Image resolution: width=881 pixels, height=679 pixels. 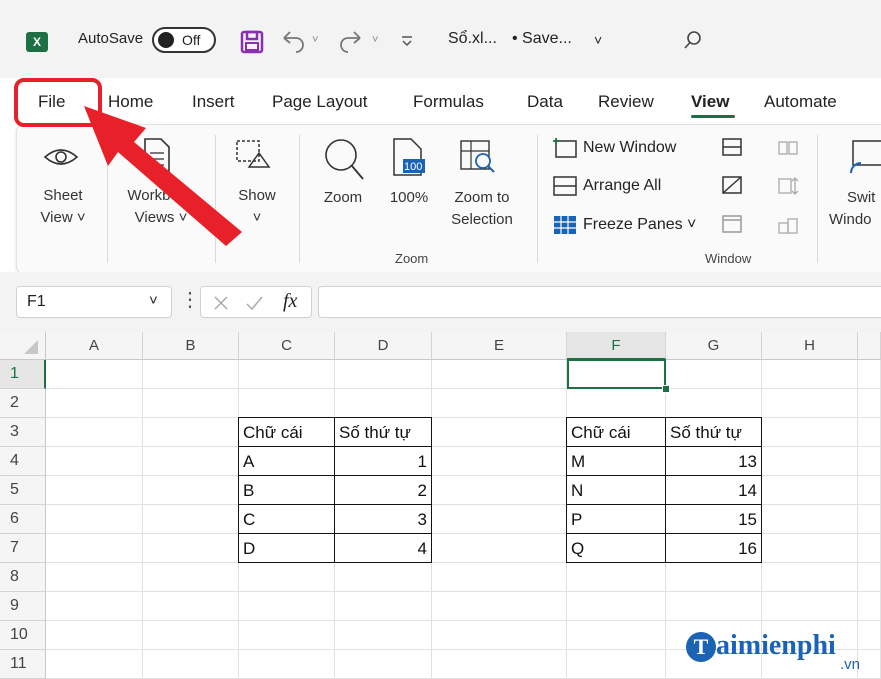 I want to click on cancel-icon, so click(x=221, y=303).